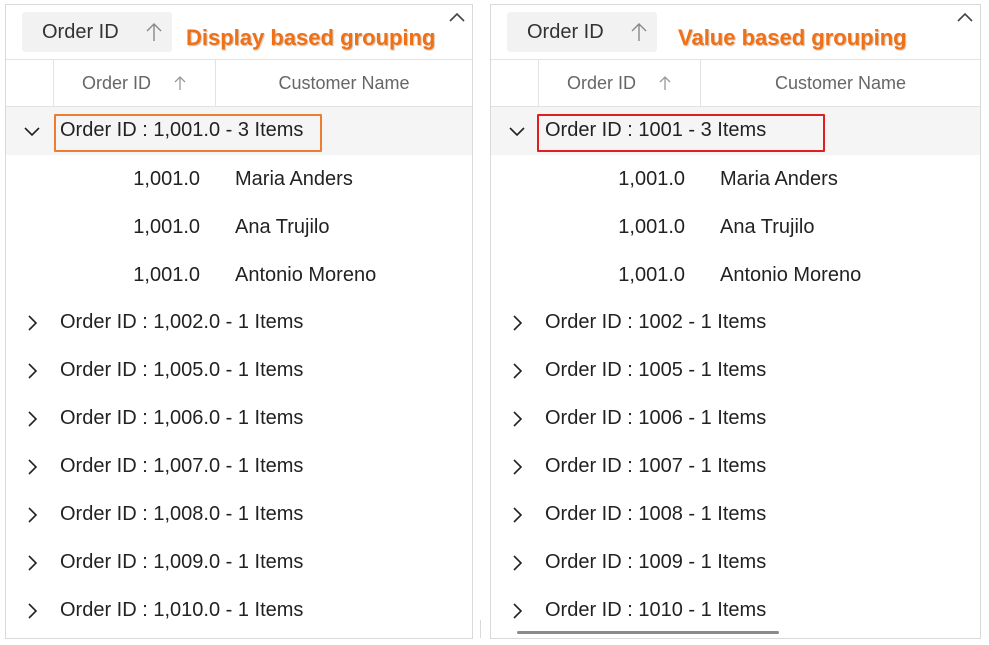 The height and width of the screenshot is (645, 989). I want to click on group-caption: Order ID : 1002 - 1 Items, so click(656, 322).